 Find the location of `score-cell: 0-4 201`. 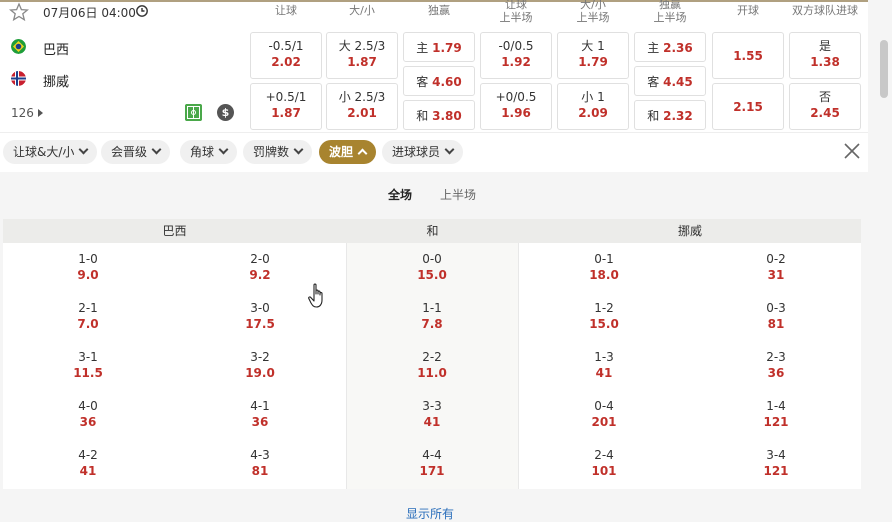

score-cell: 0-4 201 is located at coordinates (604, 414).